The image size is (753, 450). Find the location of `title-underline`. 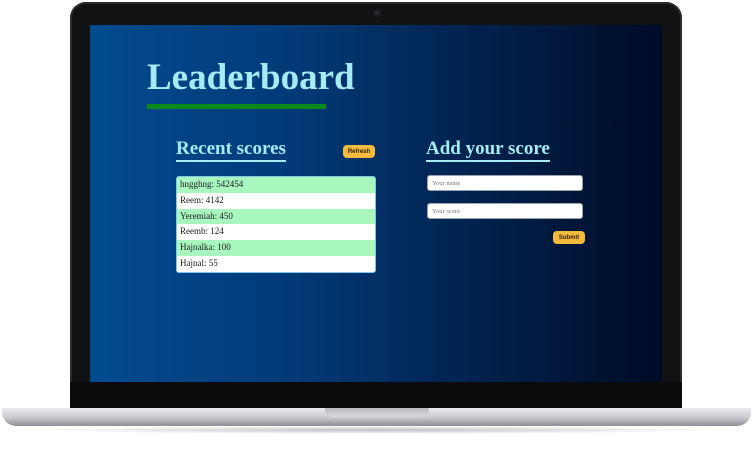

title-underline is located at coordinates (236, 106).